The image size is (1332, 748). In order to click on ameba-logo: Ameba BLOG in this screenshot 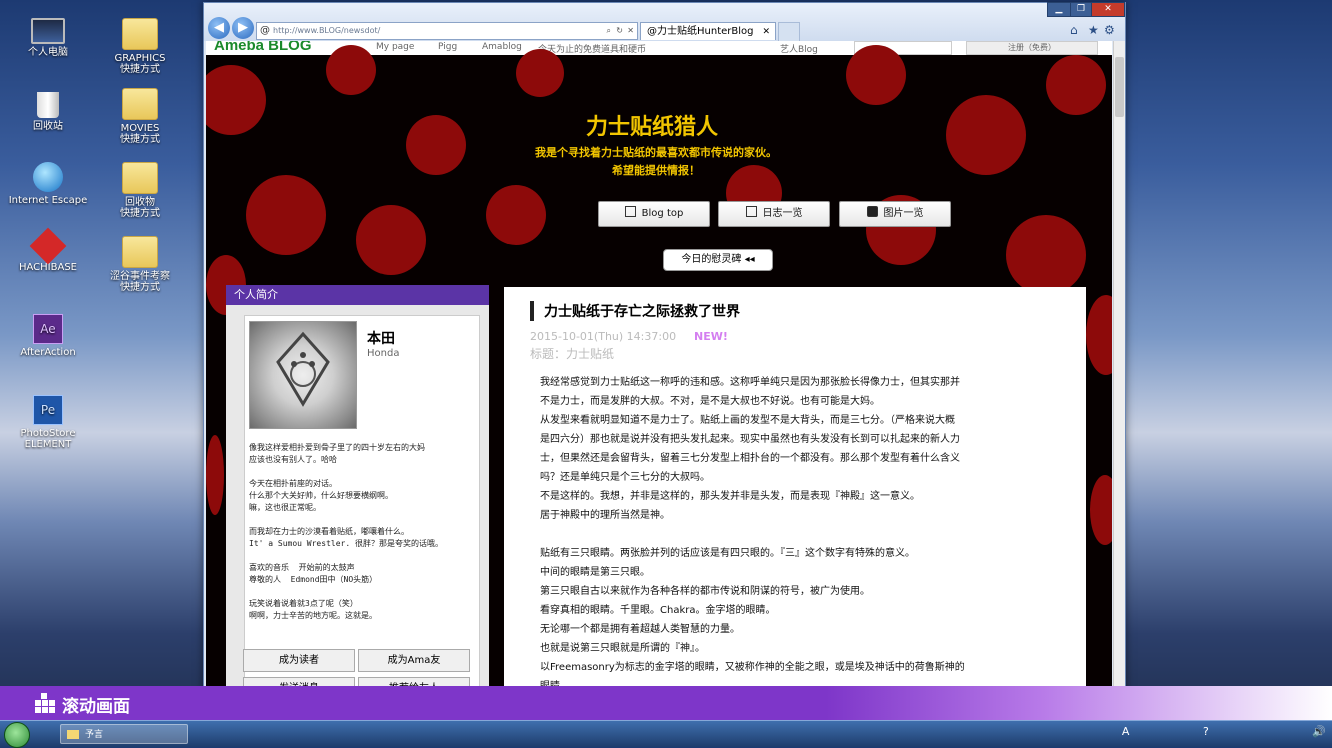, I will do `click(263, 47)`.